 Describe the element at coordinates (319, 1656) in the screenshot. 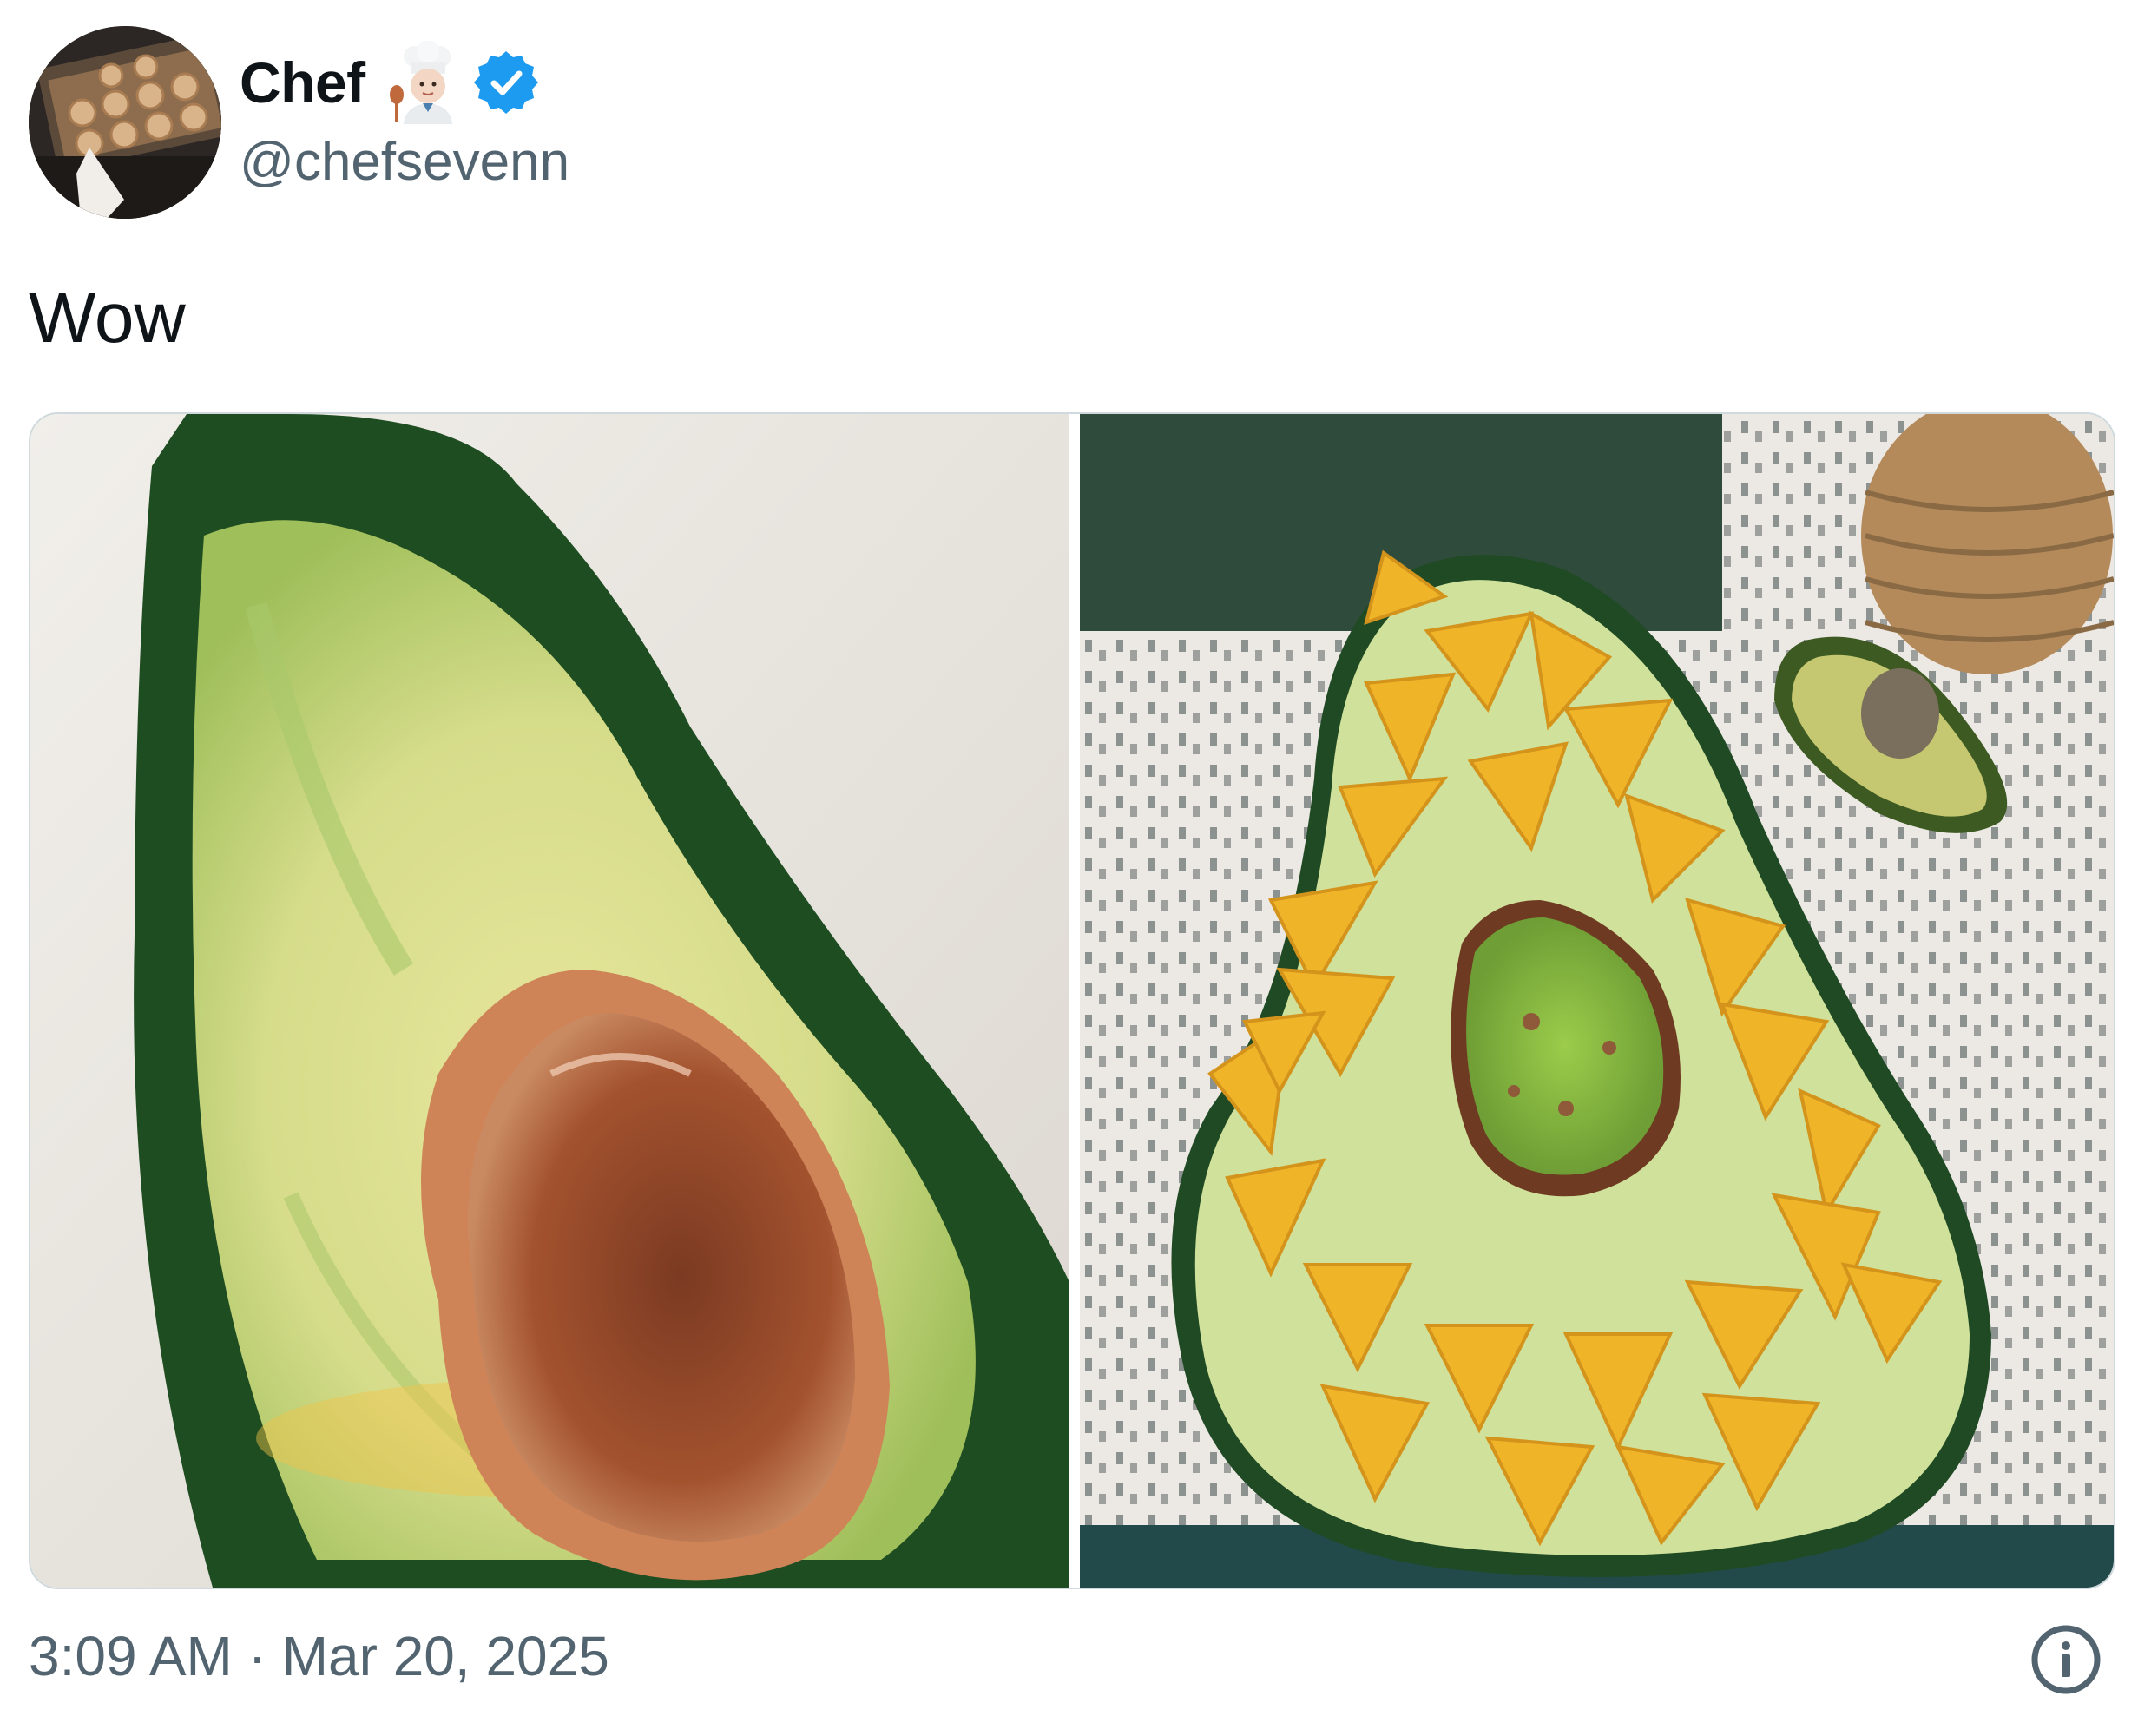

I see `tweet-timestamp: 3:09 AM · Mar 20, 2025` at that location.